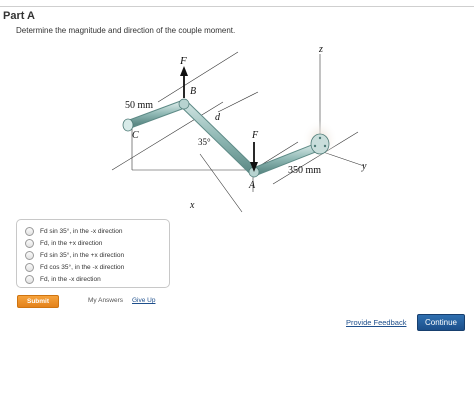  What do you see at coordinates (364, 166) in the screenshot?
I see `label-y: y` at bounding box center [364, 166].